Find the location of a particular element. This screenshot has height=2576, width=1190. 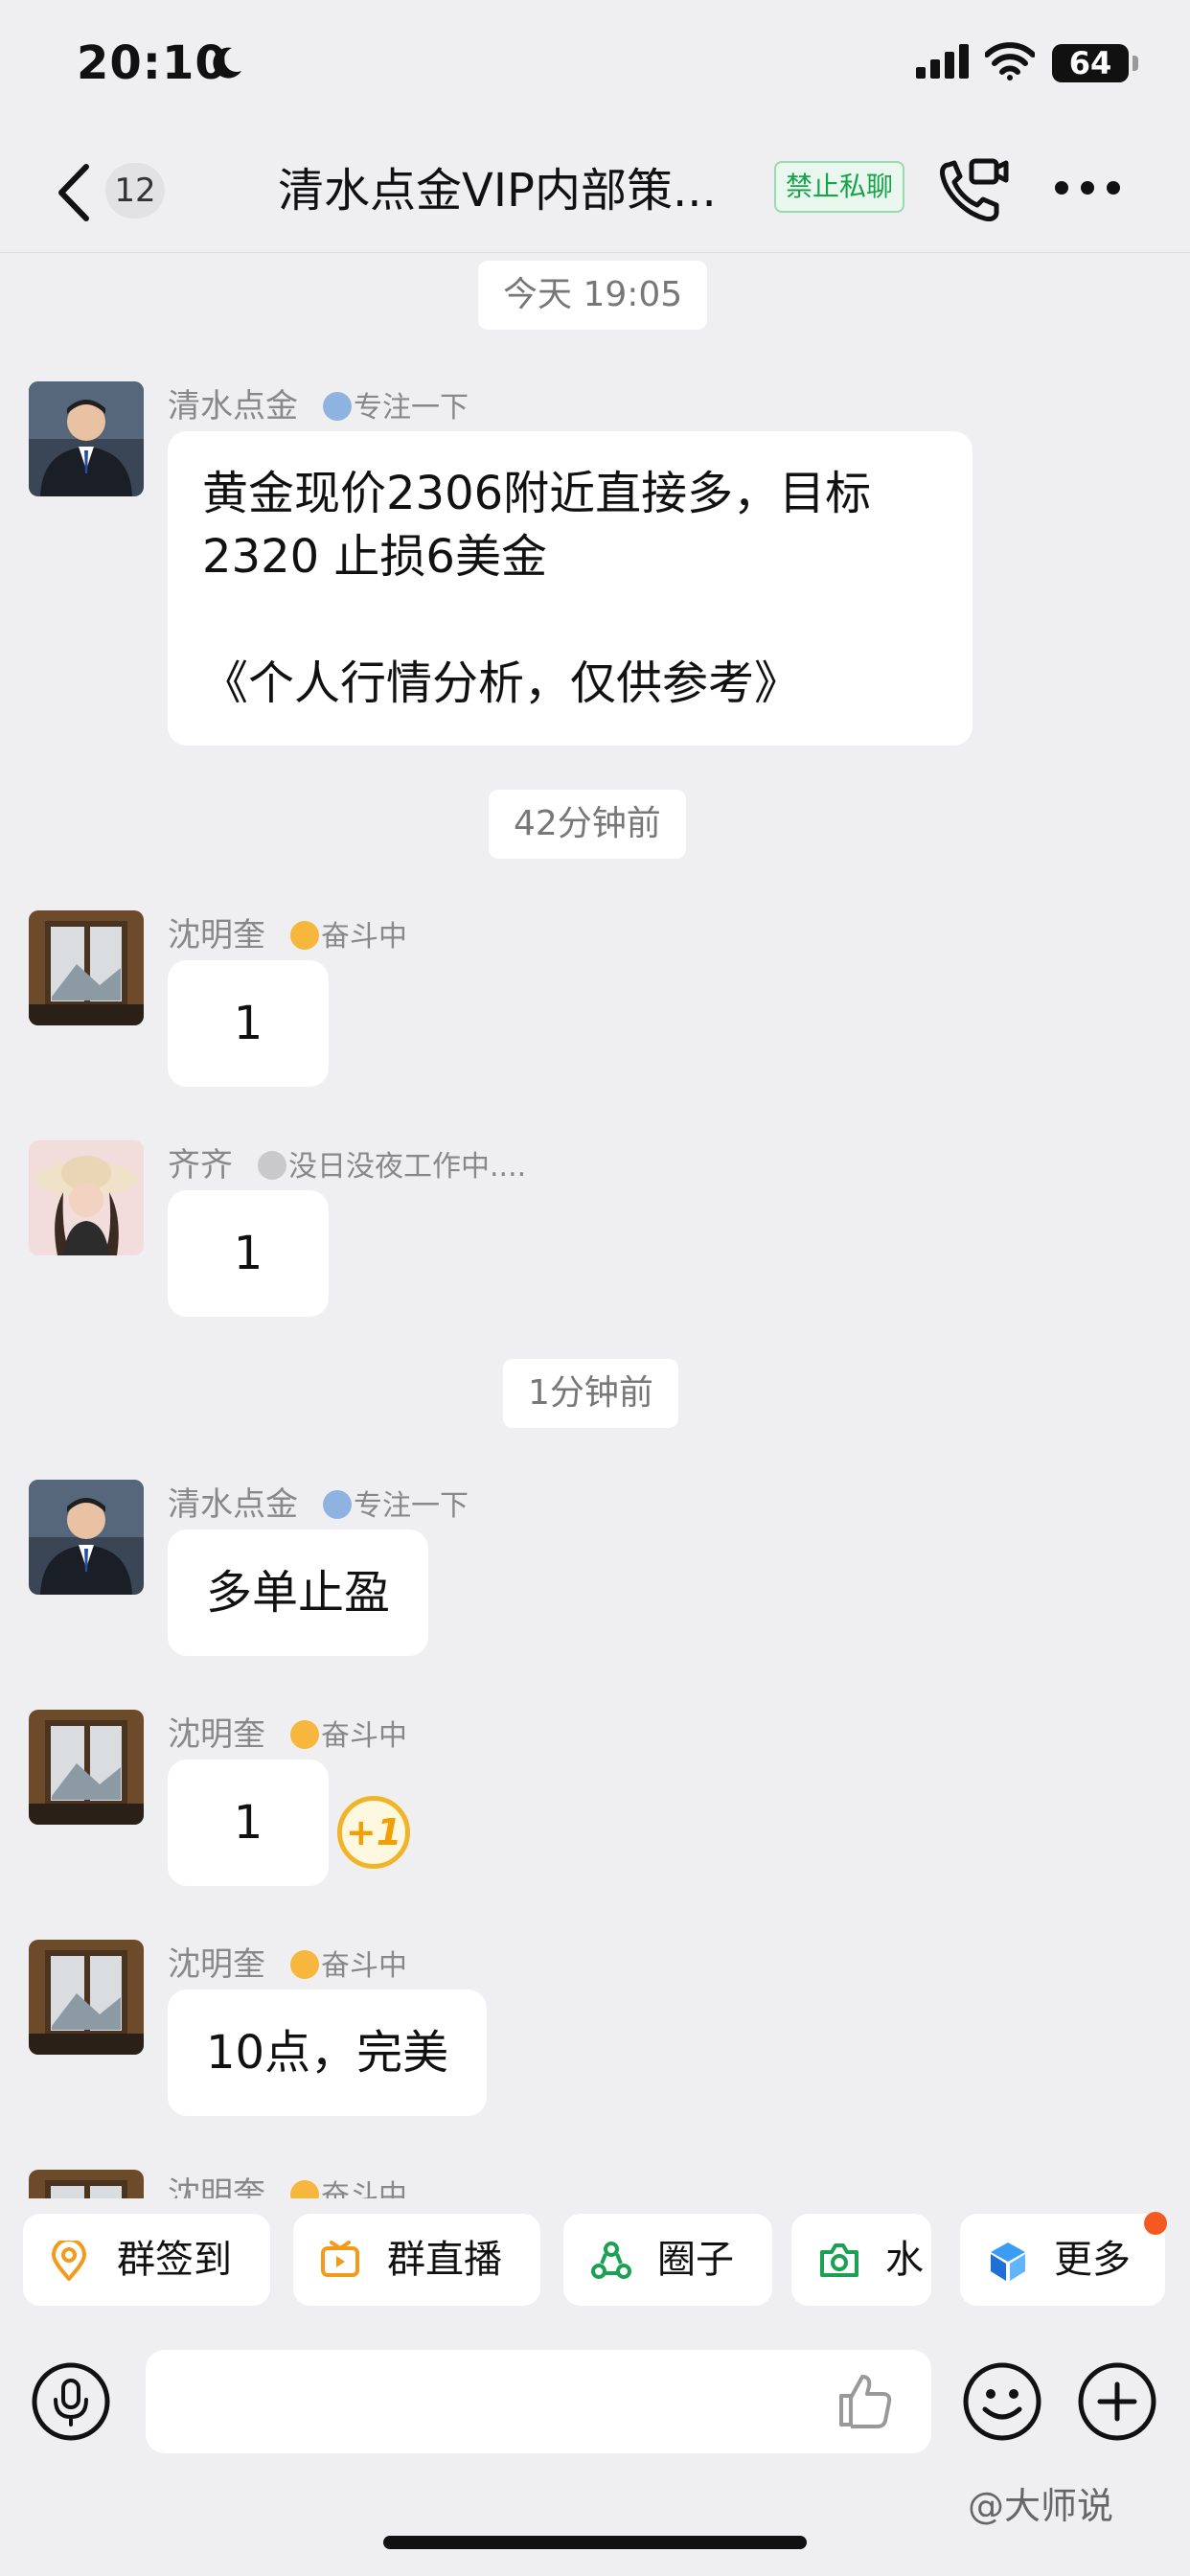

cube-icon is located at coordinates (1008, 2261).